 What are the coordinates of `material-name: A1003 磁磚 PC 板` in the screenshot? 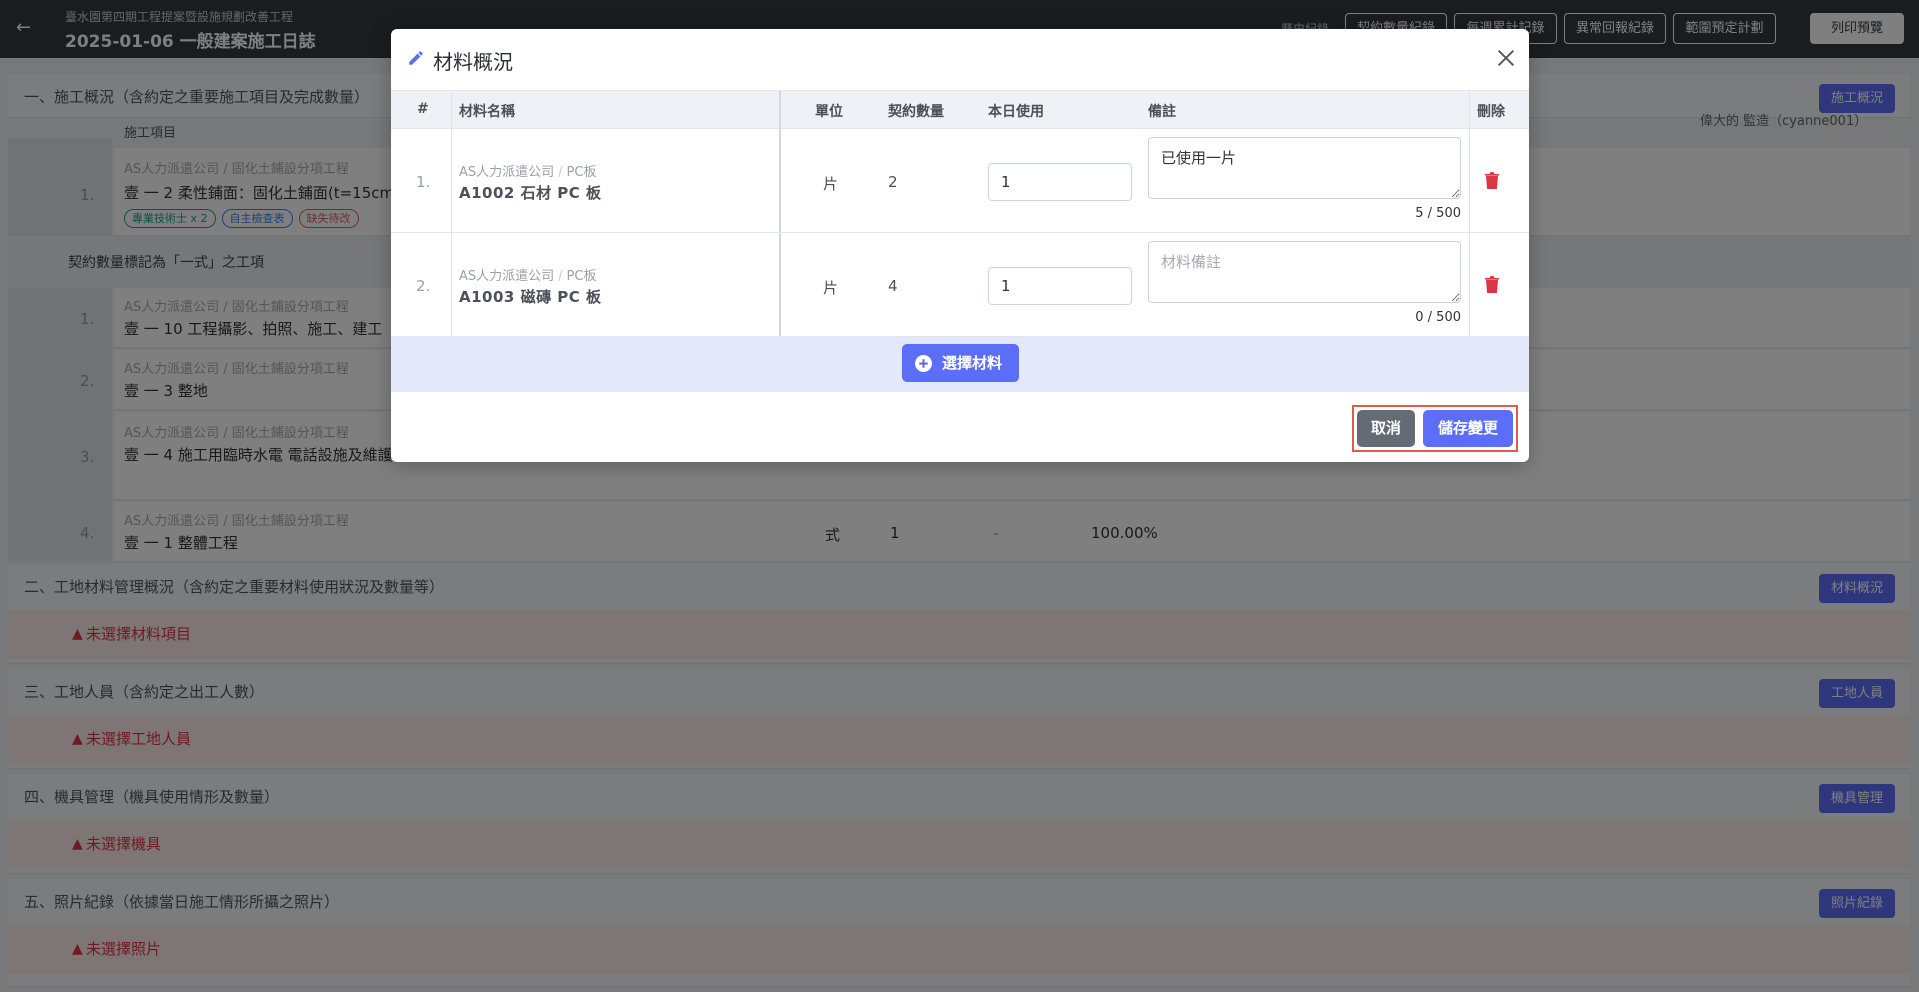 It's located at (530, 297).